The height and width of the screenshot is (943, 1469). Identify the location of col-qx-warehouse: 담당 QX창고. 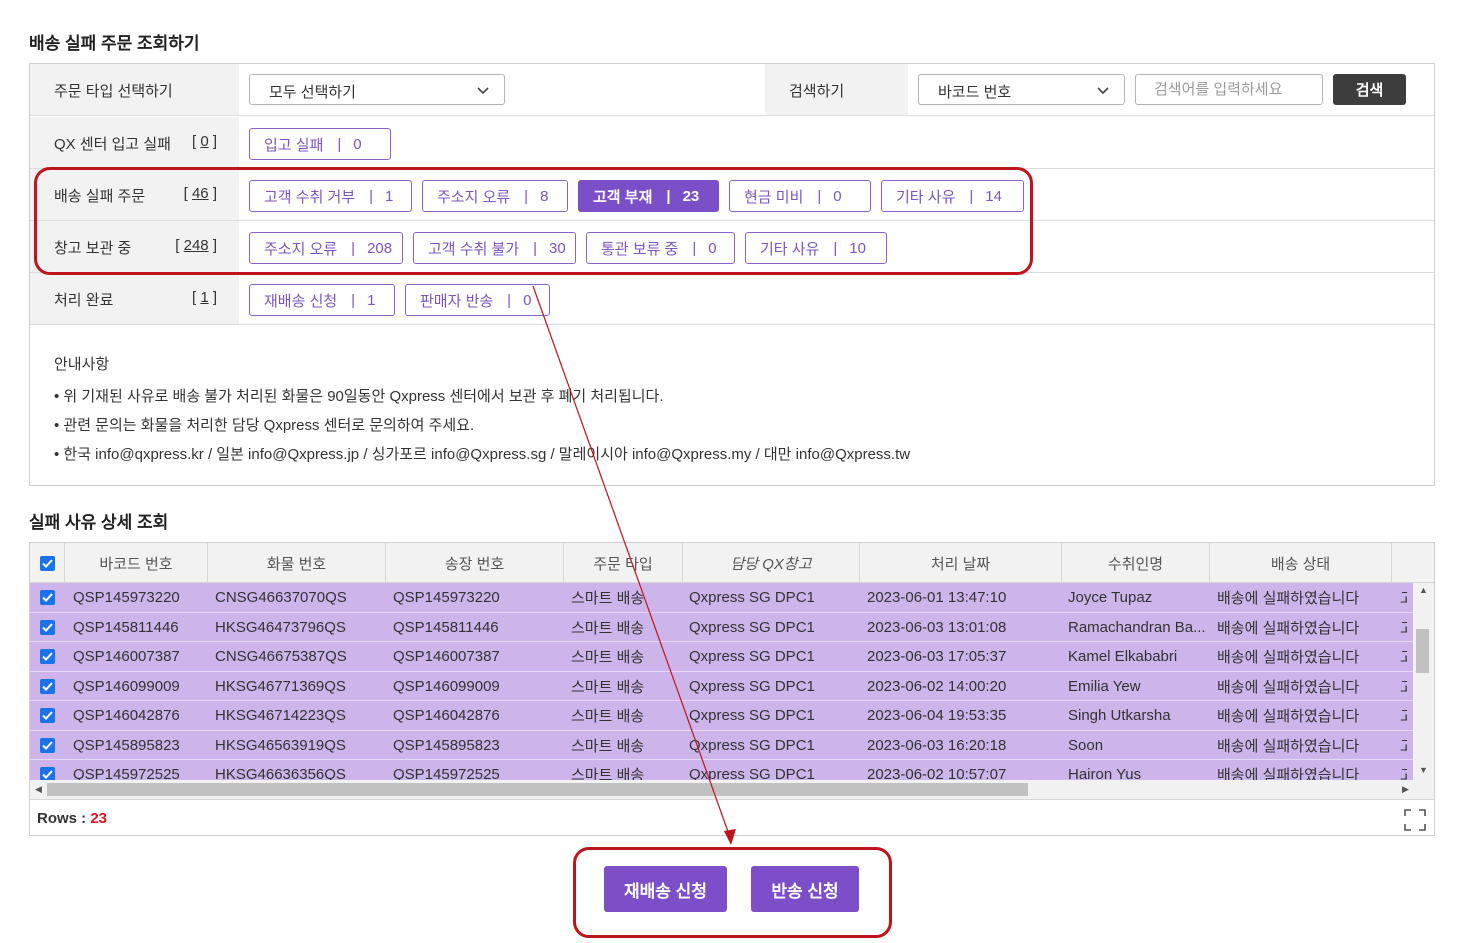
(771, 563).